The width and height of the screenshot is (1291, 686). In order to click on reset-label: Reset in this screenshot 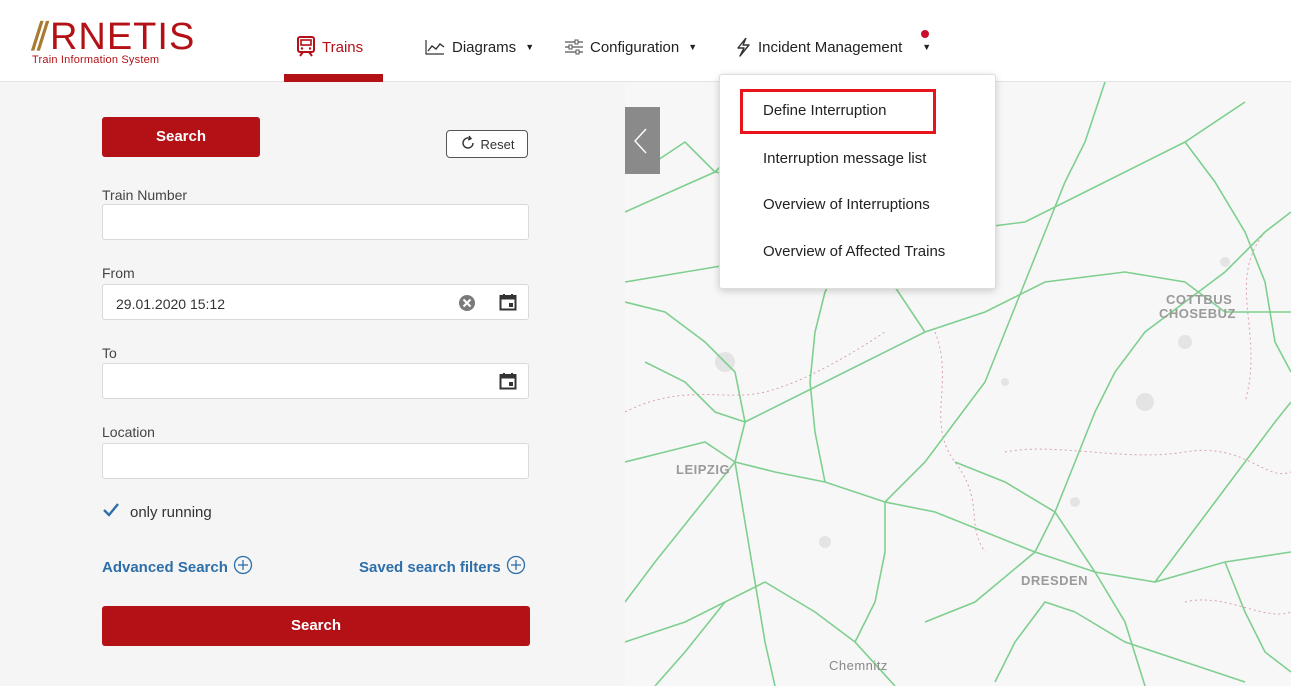, I will do `click(497, 144)`.